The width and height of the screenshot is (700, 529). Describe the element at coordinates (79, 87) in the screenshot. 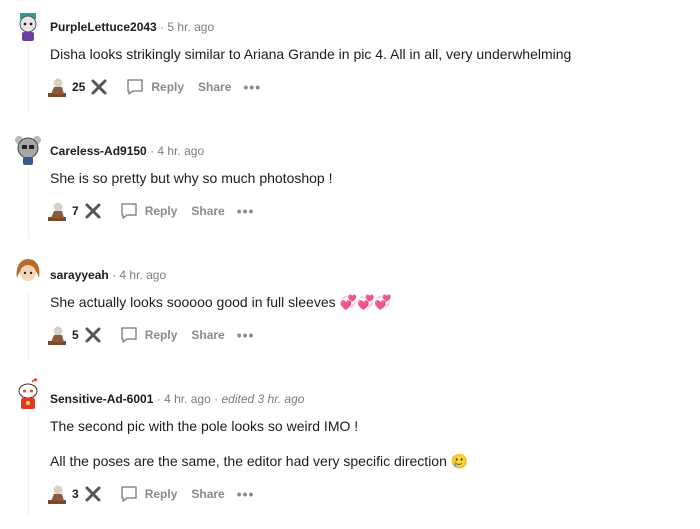

I see `vote-count: 25` at that location.